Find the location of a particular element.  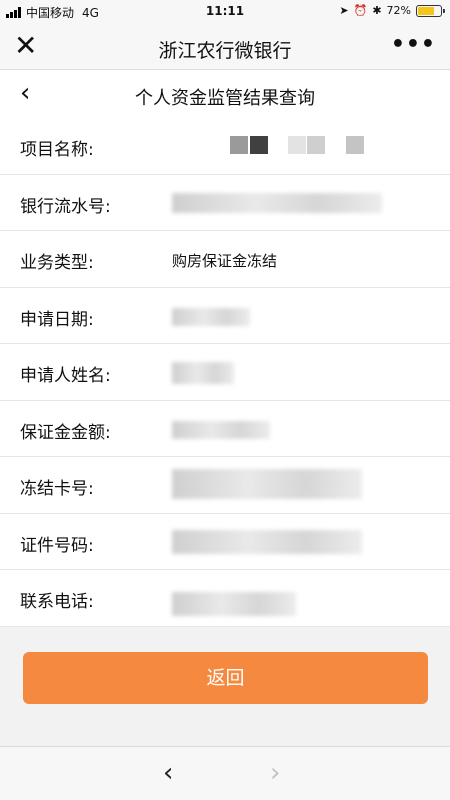

row-value: 购房保证金冻结 is located at coordinates (225, 261).